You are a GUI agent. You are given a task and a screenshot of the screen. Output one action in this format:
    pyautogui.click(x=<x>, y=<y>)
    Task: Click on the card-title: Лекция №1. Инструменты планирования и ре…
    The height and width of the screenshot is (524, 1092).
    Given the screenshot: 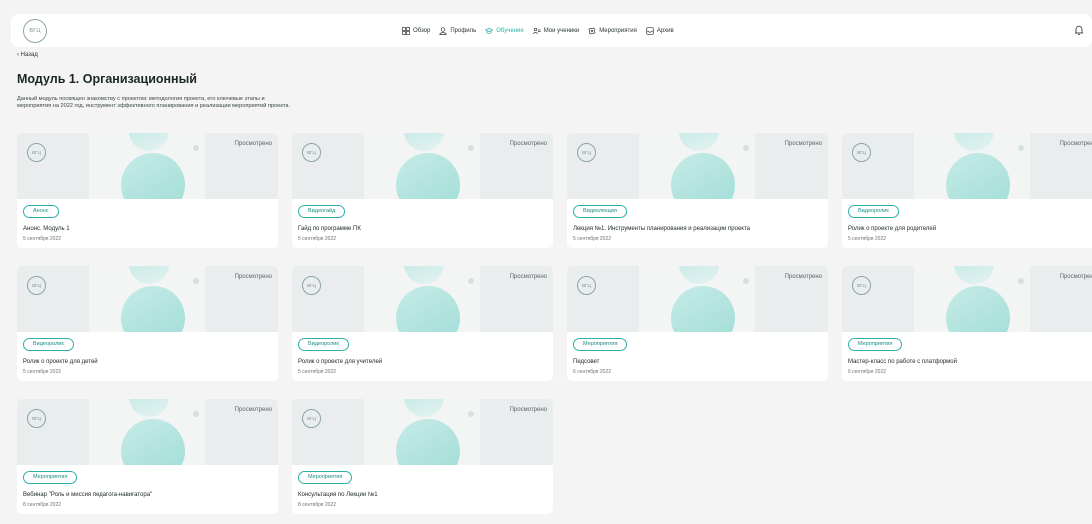 What is the action you would take?
    pyautogui.click(x=661, y=229)
    